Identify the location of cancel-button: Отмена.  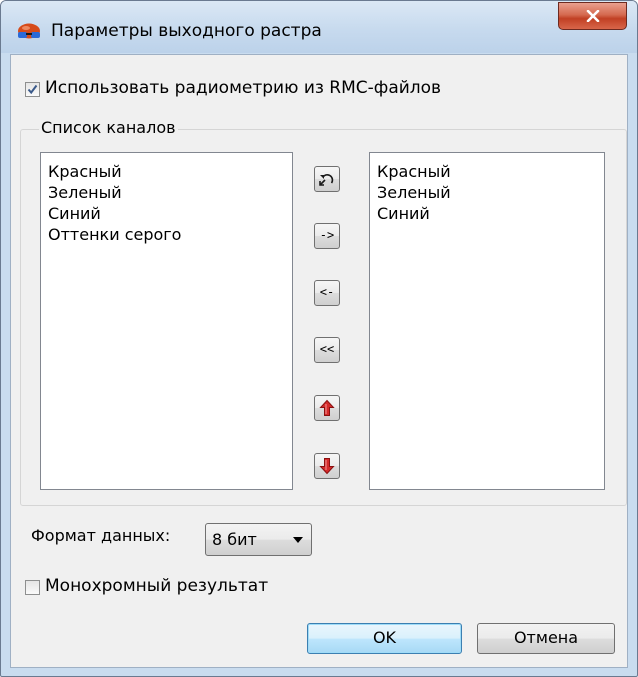
(546, 638).